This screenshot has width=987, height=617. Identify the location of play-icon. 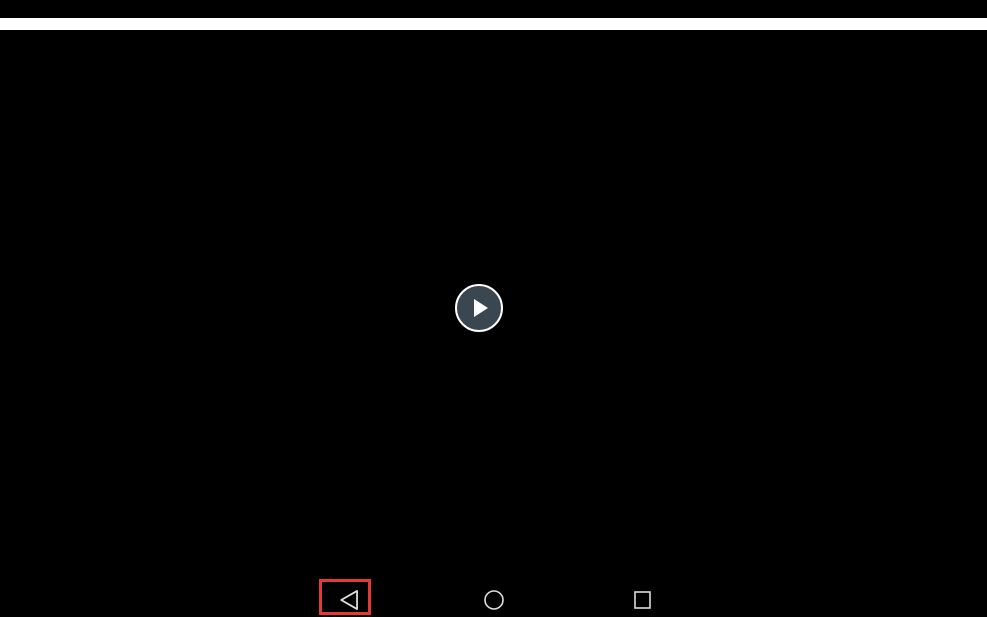
(481, 308).